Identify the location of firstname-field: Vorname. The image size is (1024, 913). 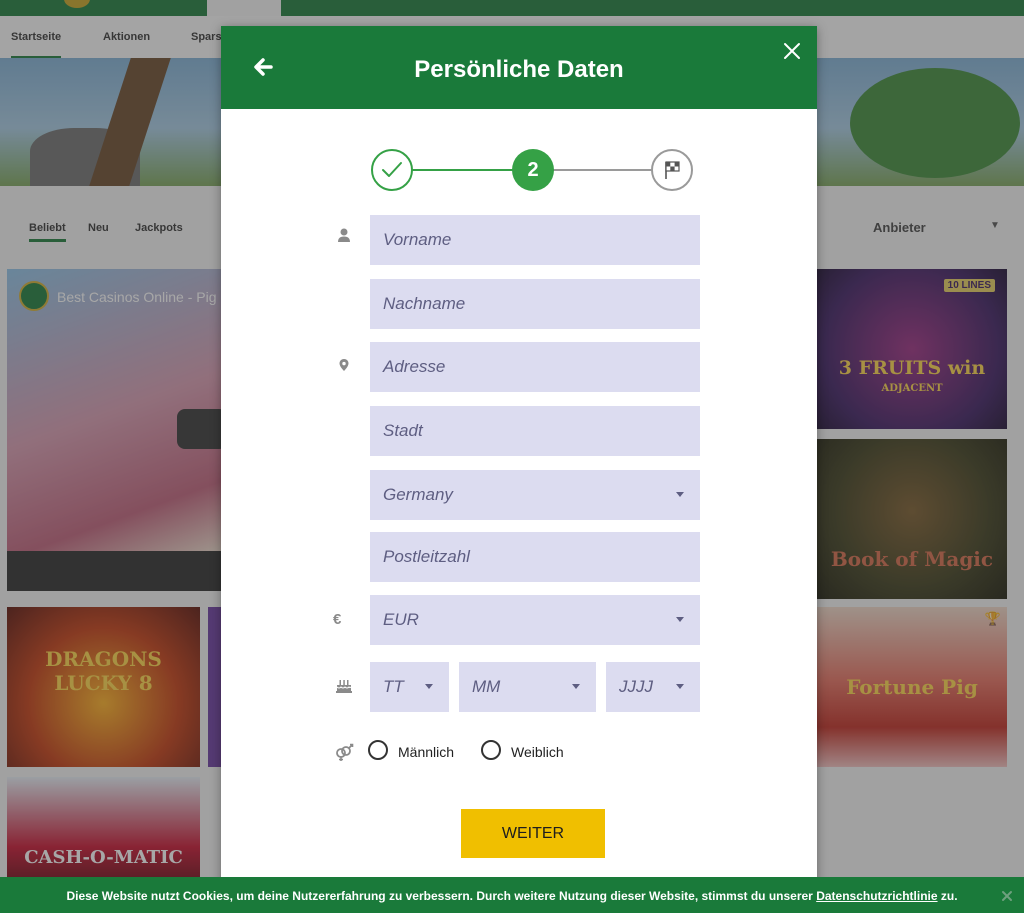
(535, 240).